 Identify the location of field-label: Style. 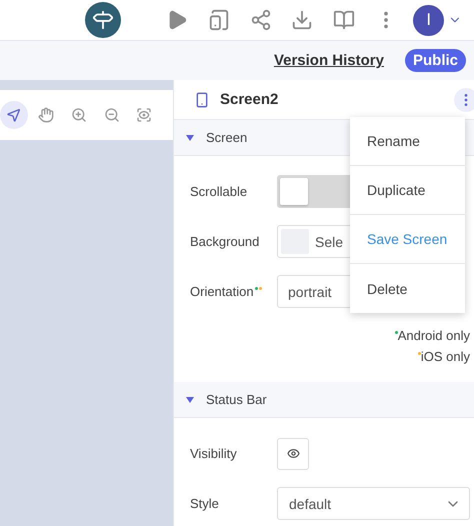
(205, 503).